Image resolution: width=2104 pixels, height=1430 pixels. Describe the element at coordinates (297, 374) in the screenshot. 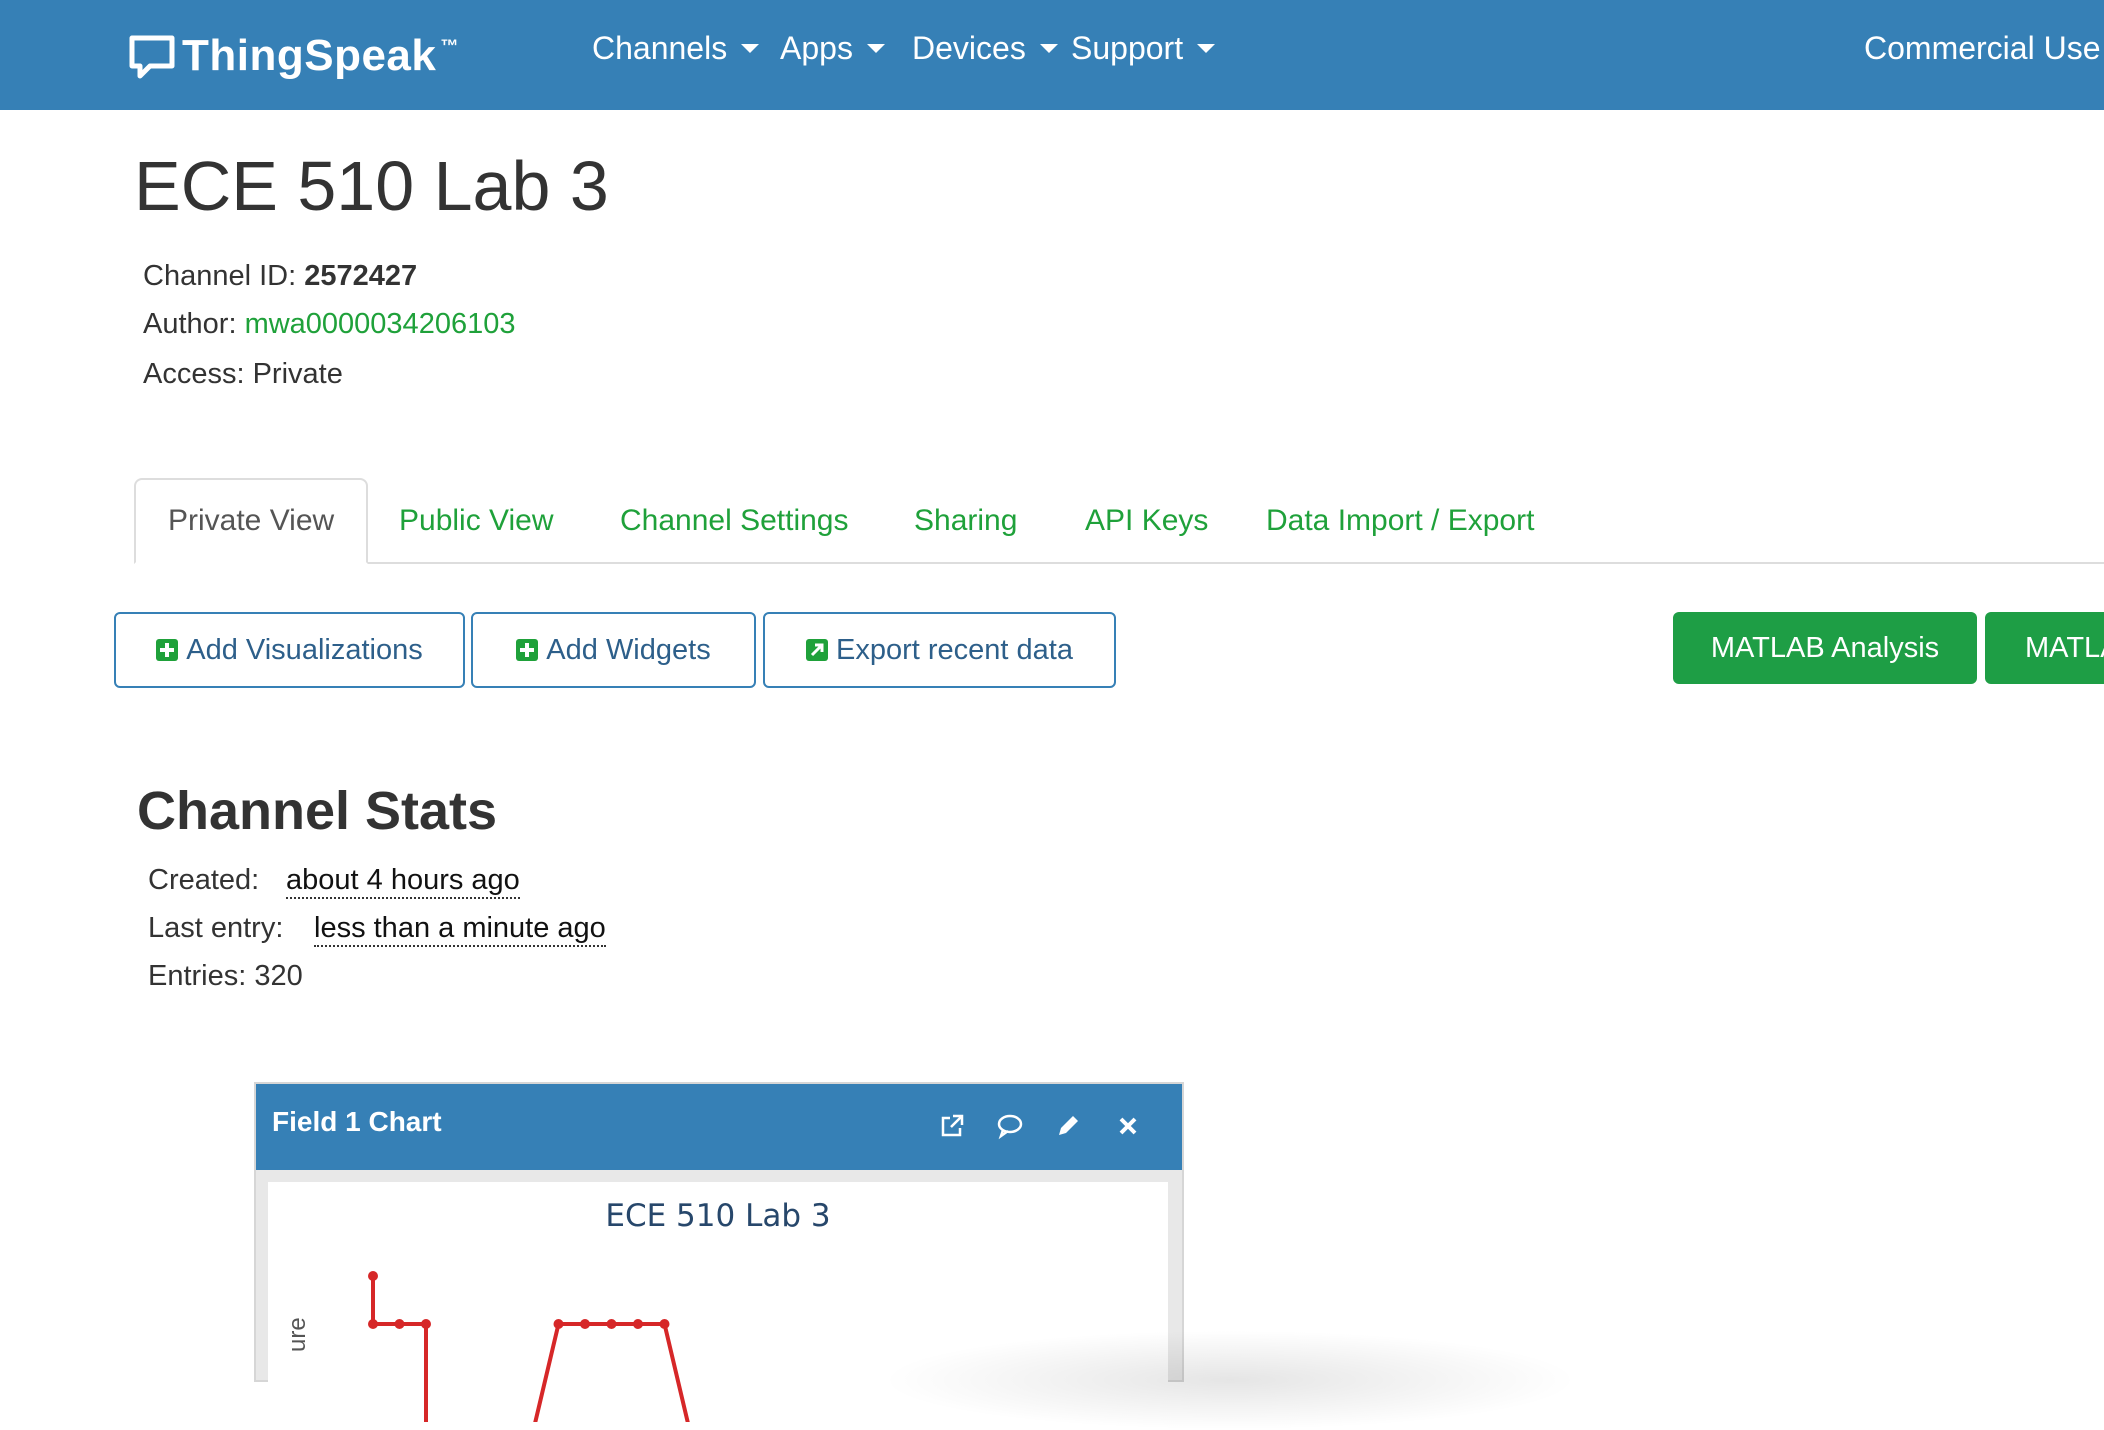

I see `access-value: Private` at that location.